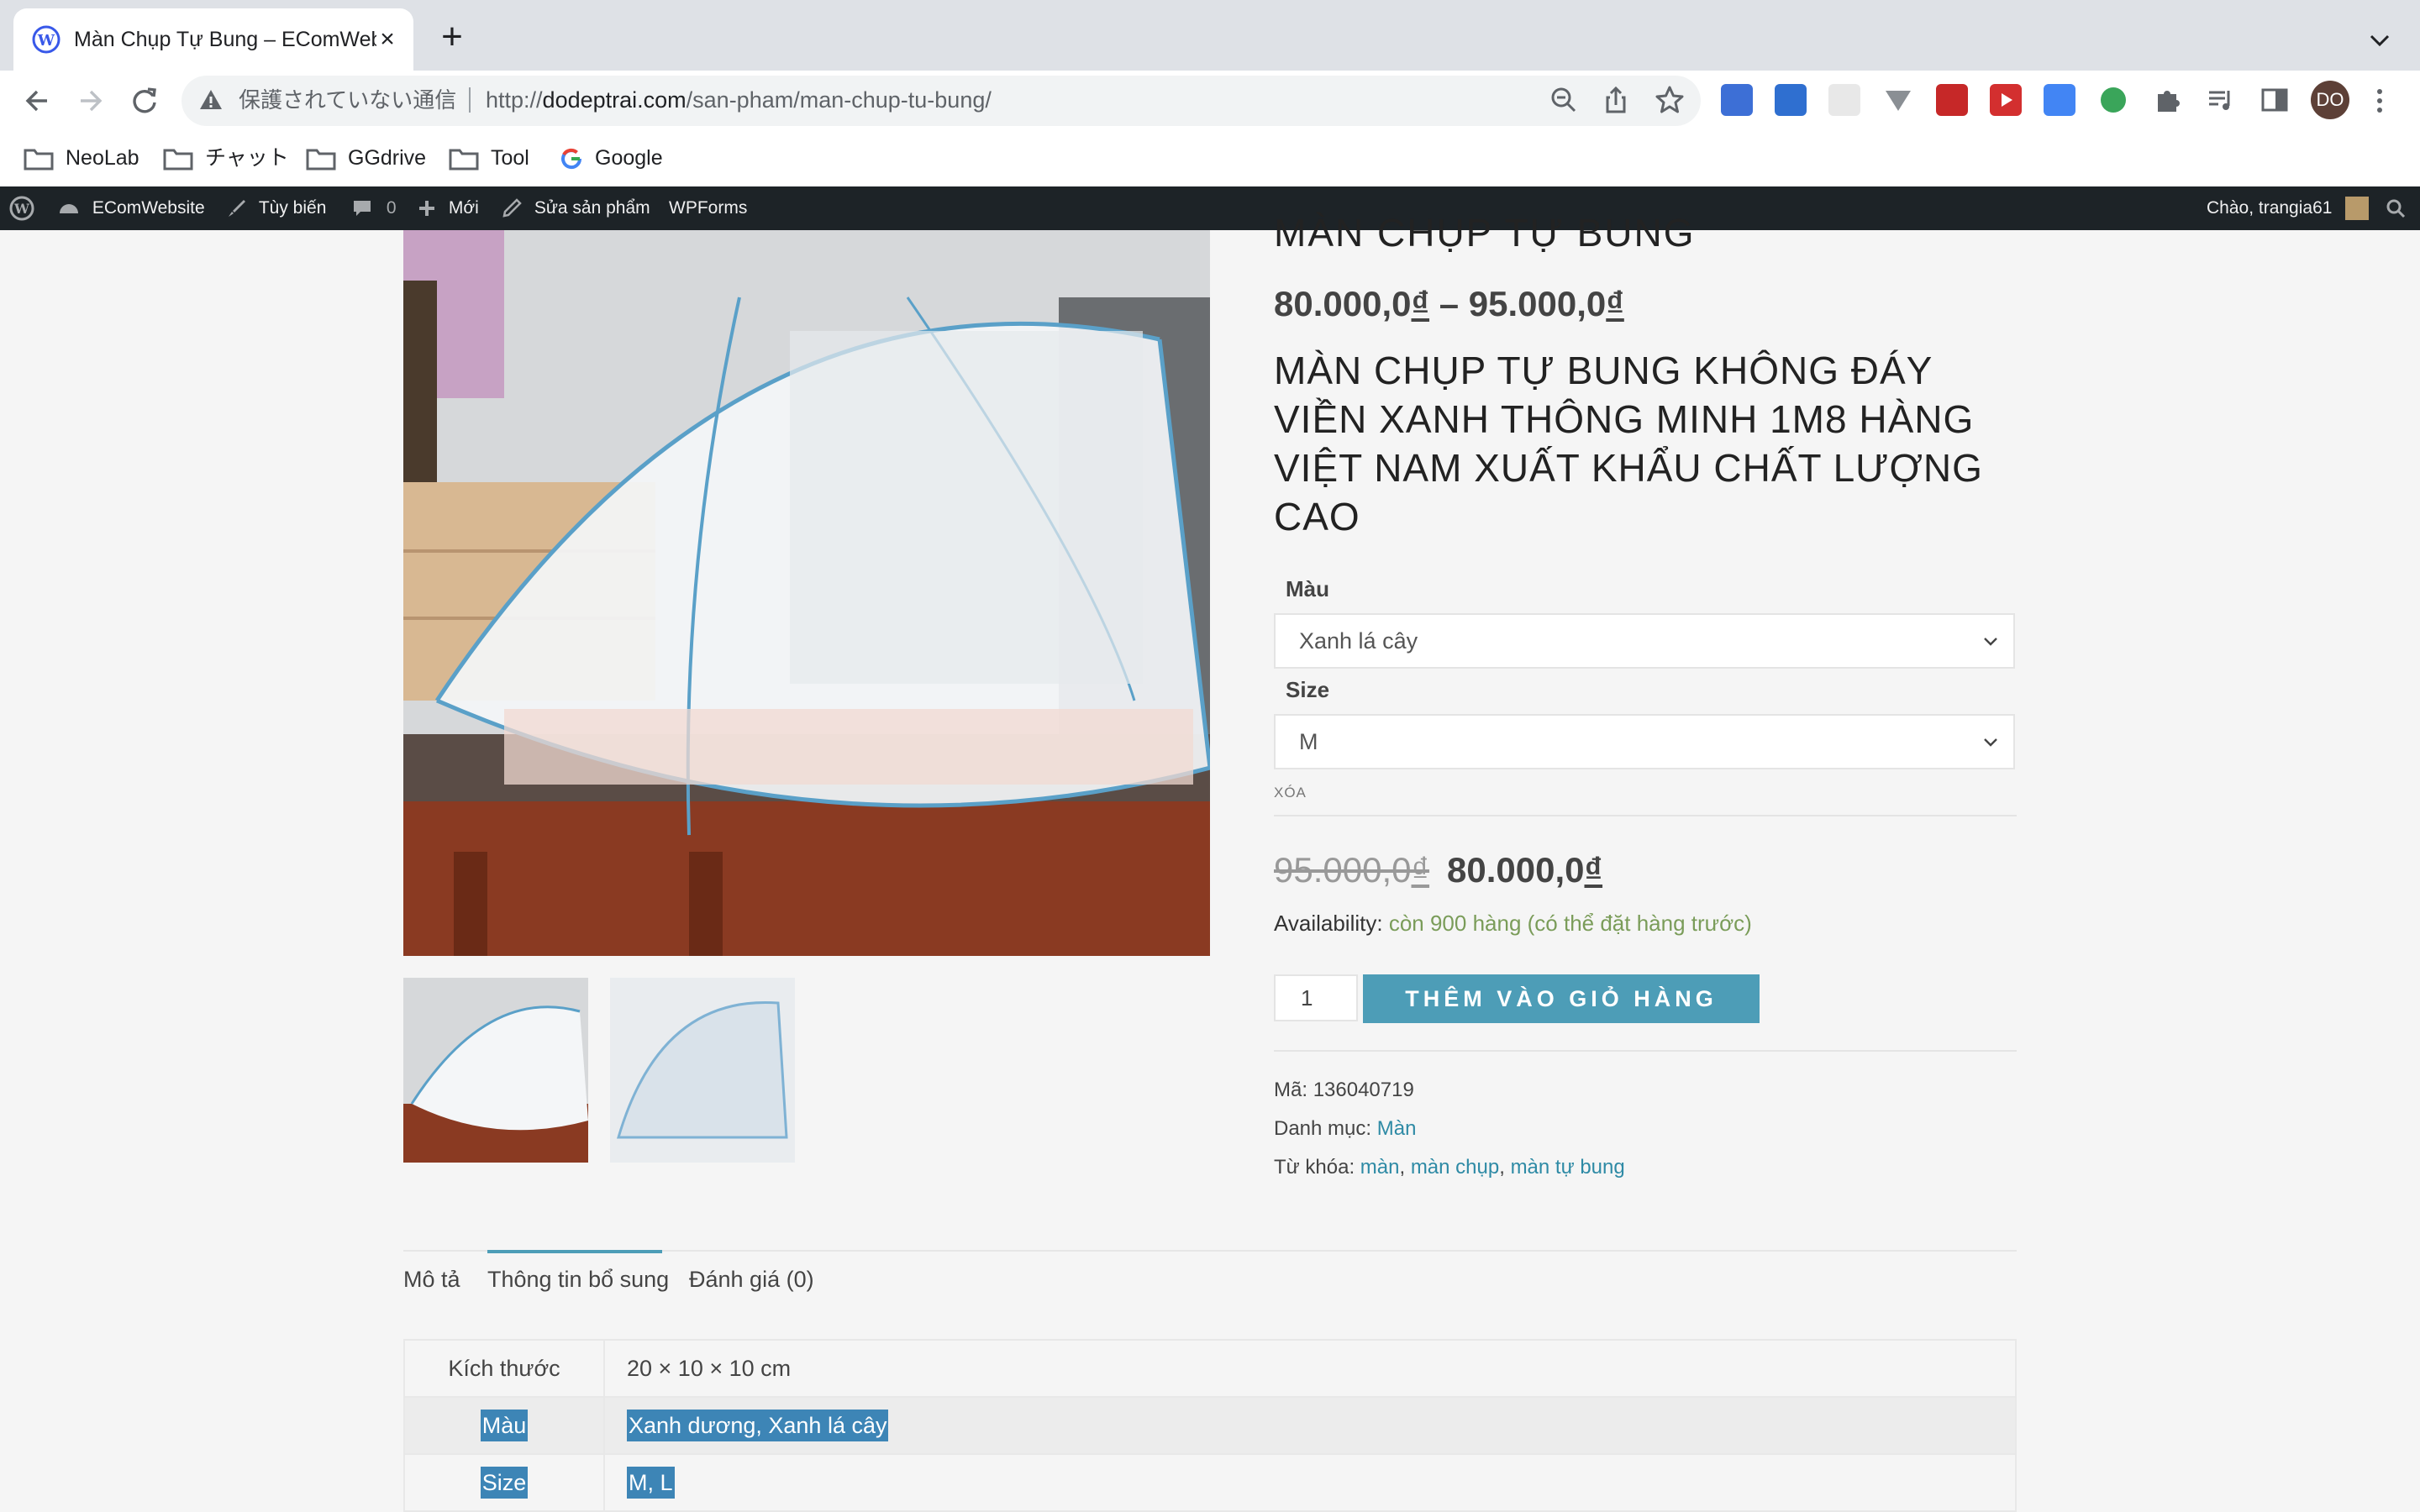 This screenshot has height=1512, width=2420. What do you see at coordinates (1791, 100) in the screenshot?
I see `extension-2-icon` at bounding box center [1791, 100].